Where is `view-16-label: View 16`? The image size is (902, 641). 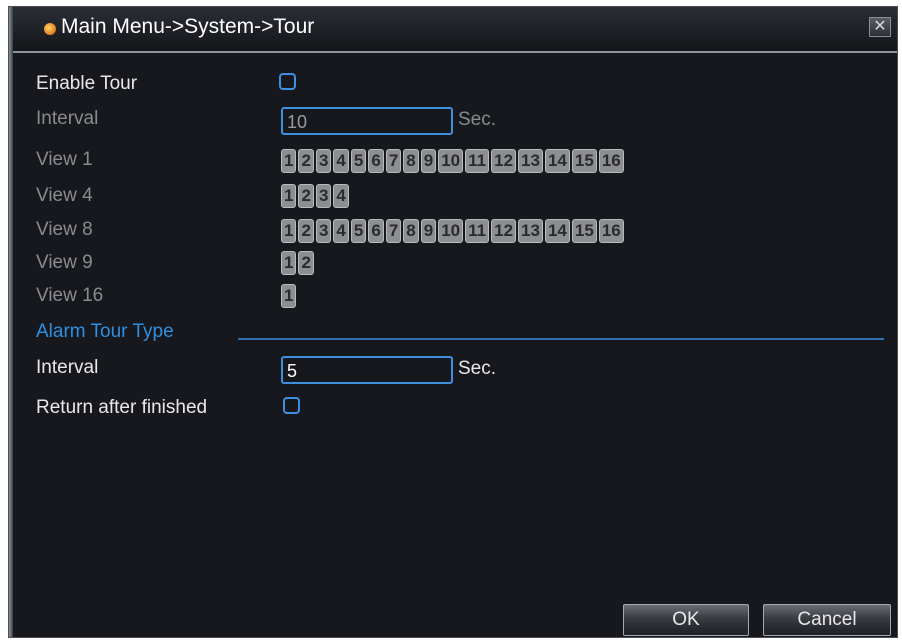
view-16-label: View 16 is located at coordinates (70, 295).